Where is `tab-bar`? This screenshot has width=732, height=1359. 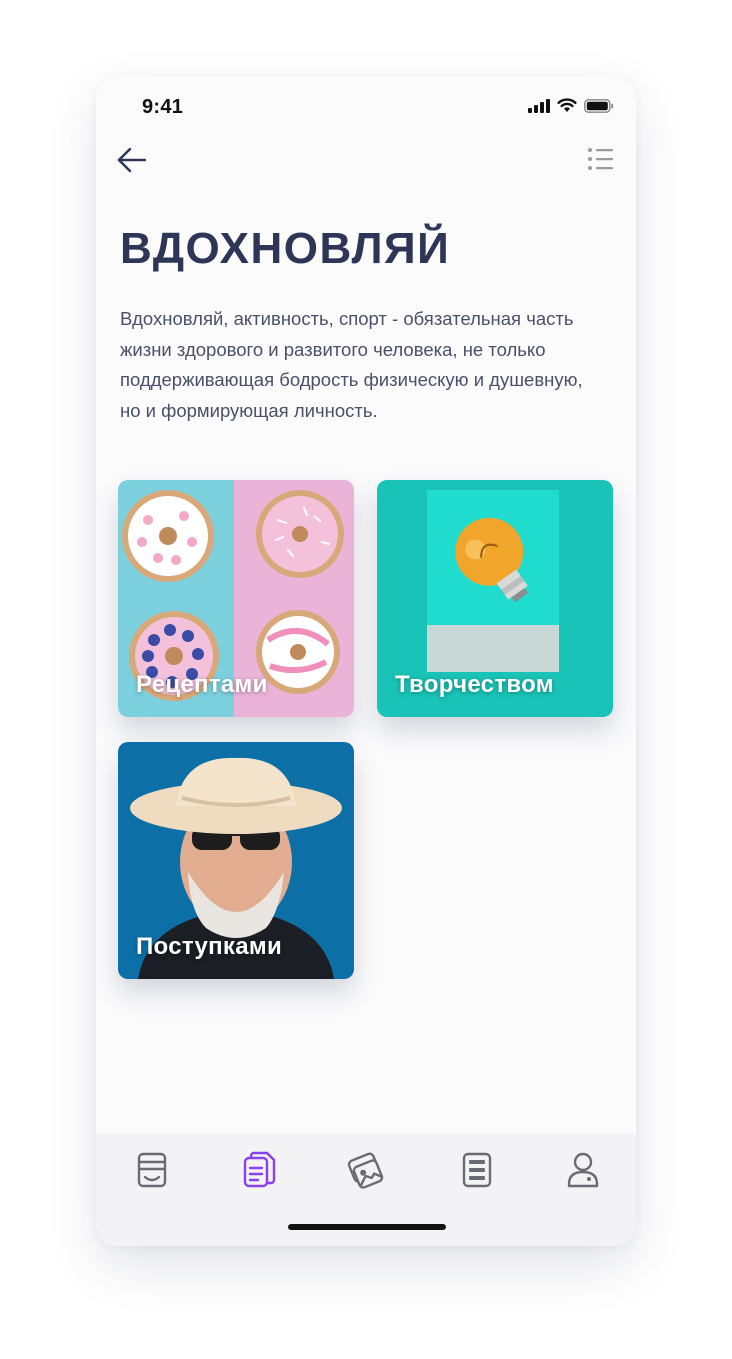 tab-bar is located at coordinates (366, 1190).